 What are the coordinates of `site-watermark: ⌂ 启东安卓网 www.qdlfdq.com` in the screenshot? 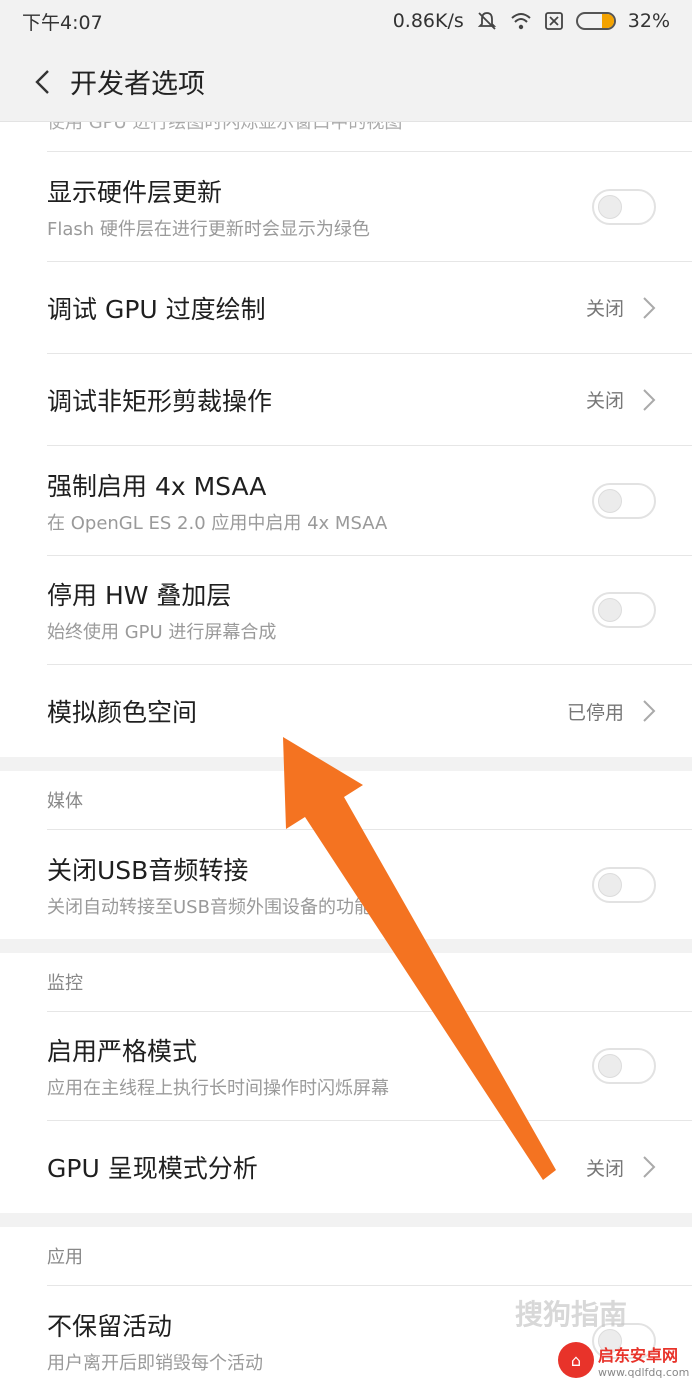 It's located at (625, 1360).